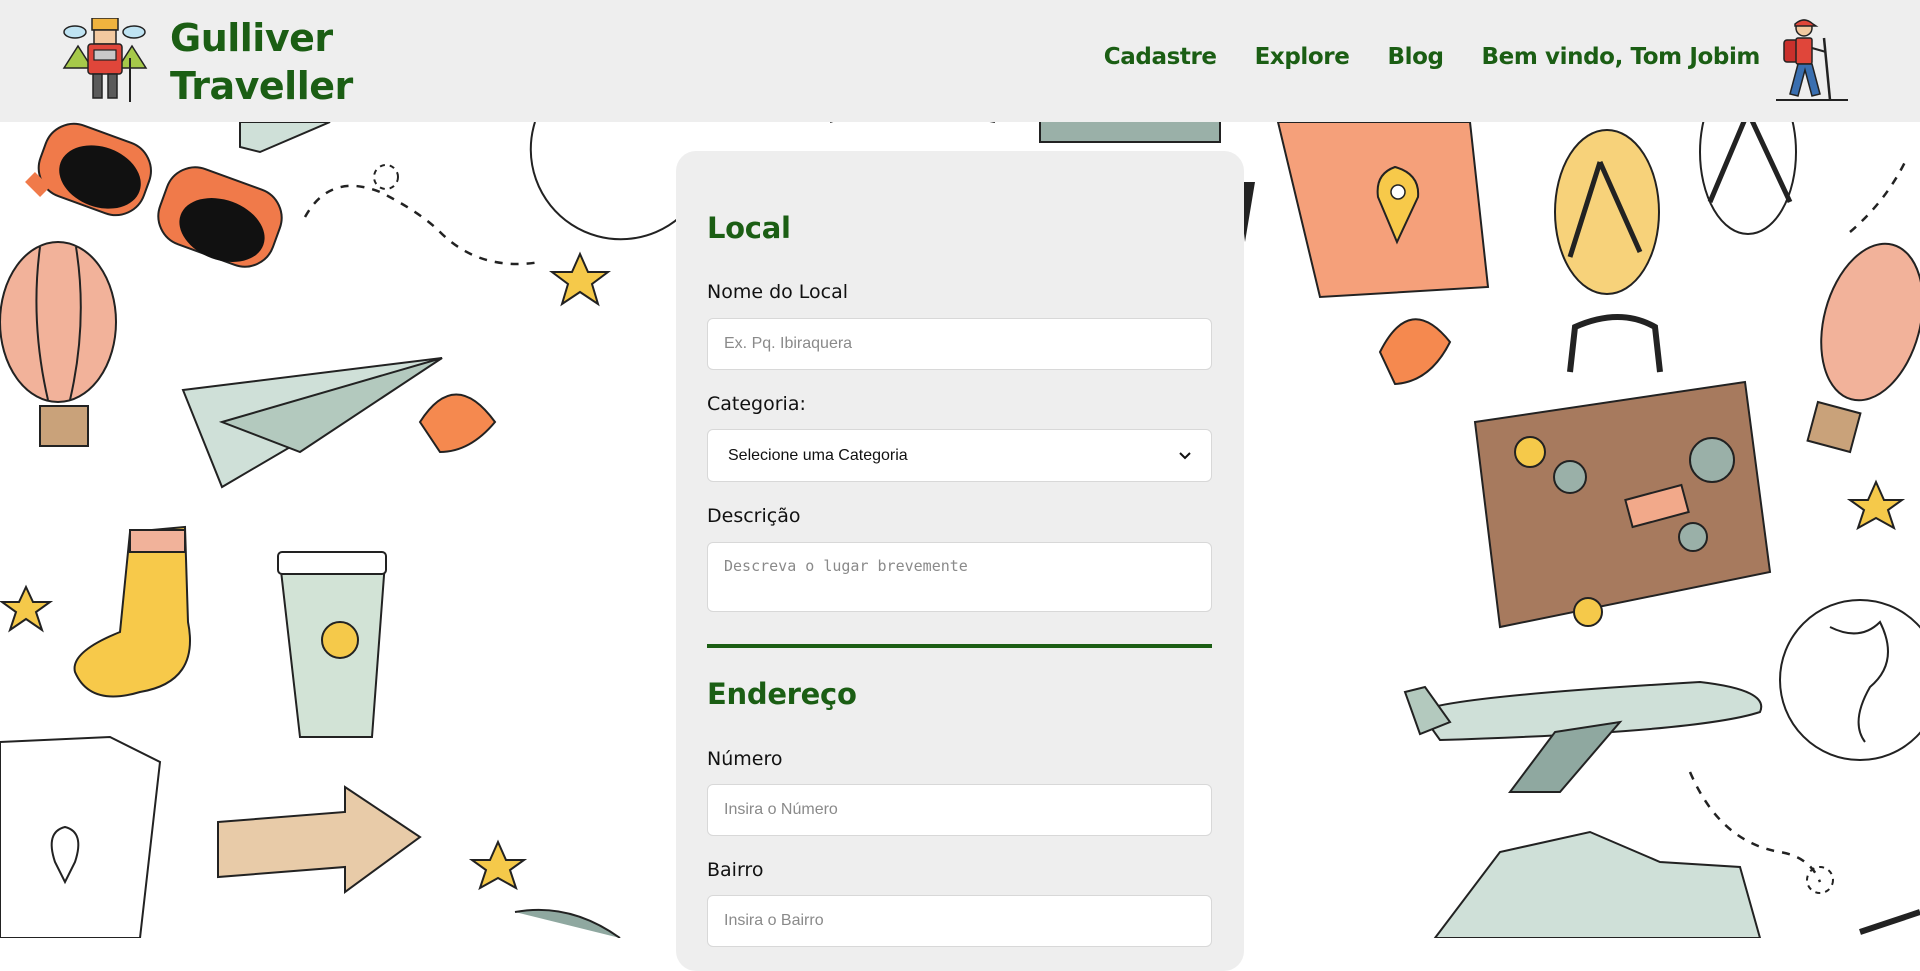 This screenshot has height=971, width=1920. What do you see at coordinates (1621, 57) in the screenshot?
I see `nav-welcome-user: Bem vindo, Tom Jobim` at bounding box center [1621, 57].